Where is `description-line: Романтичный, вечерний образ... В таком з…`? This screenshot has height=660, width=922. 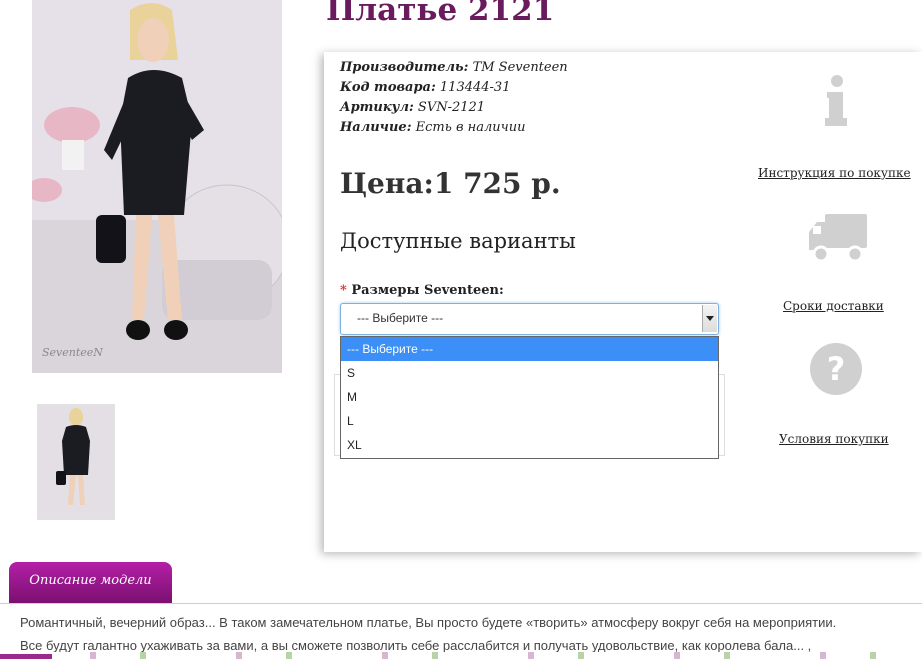
description-line: Романтичный, вечерний образ... В таком з… is located at coordinates (428, 622).